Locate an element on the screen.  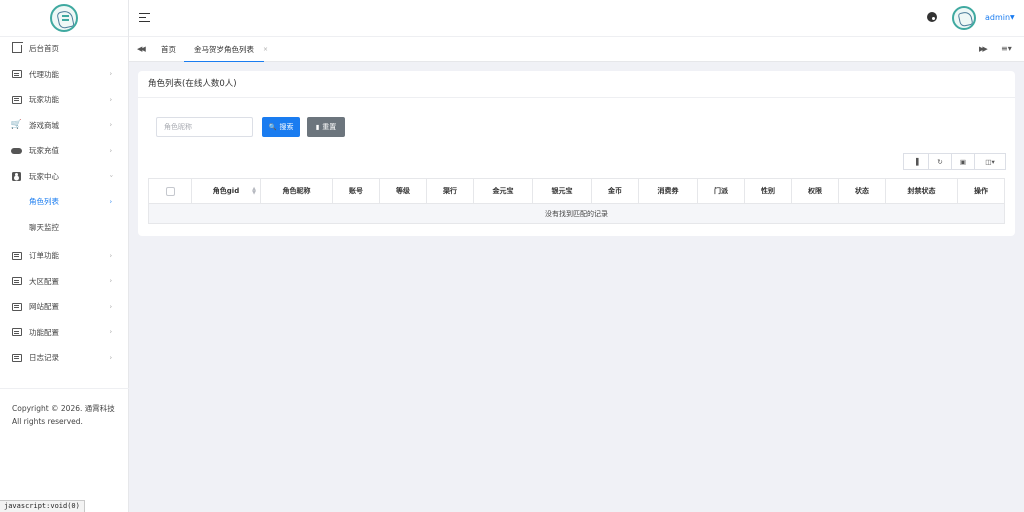
reset-button-label: 重置 is located at coordinates (329, 127).